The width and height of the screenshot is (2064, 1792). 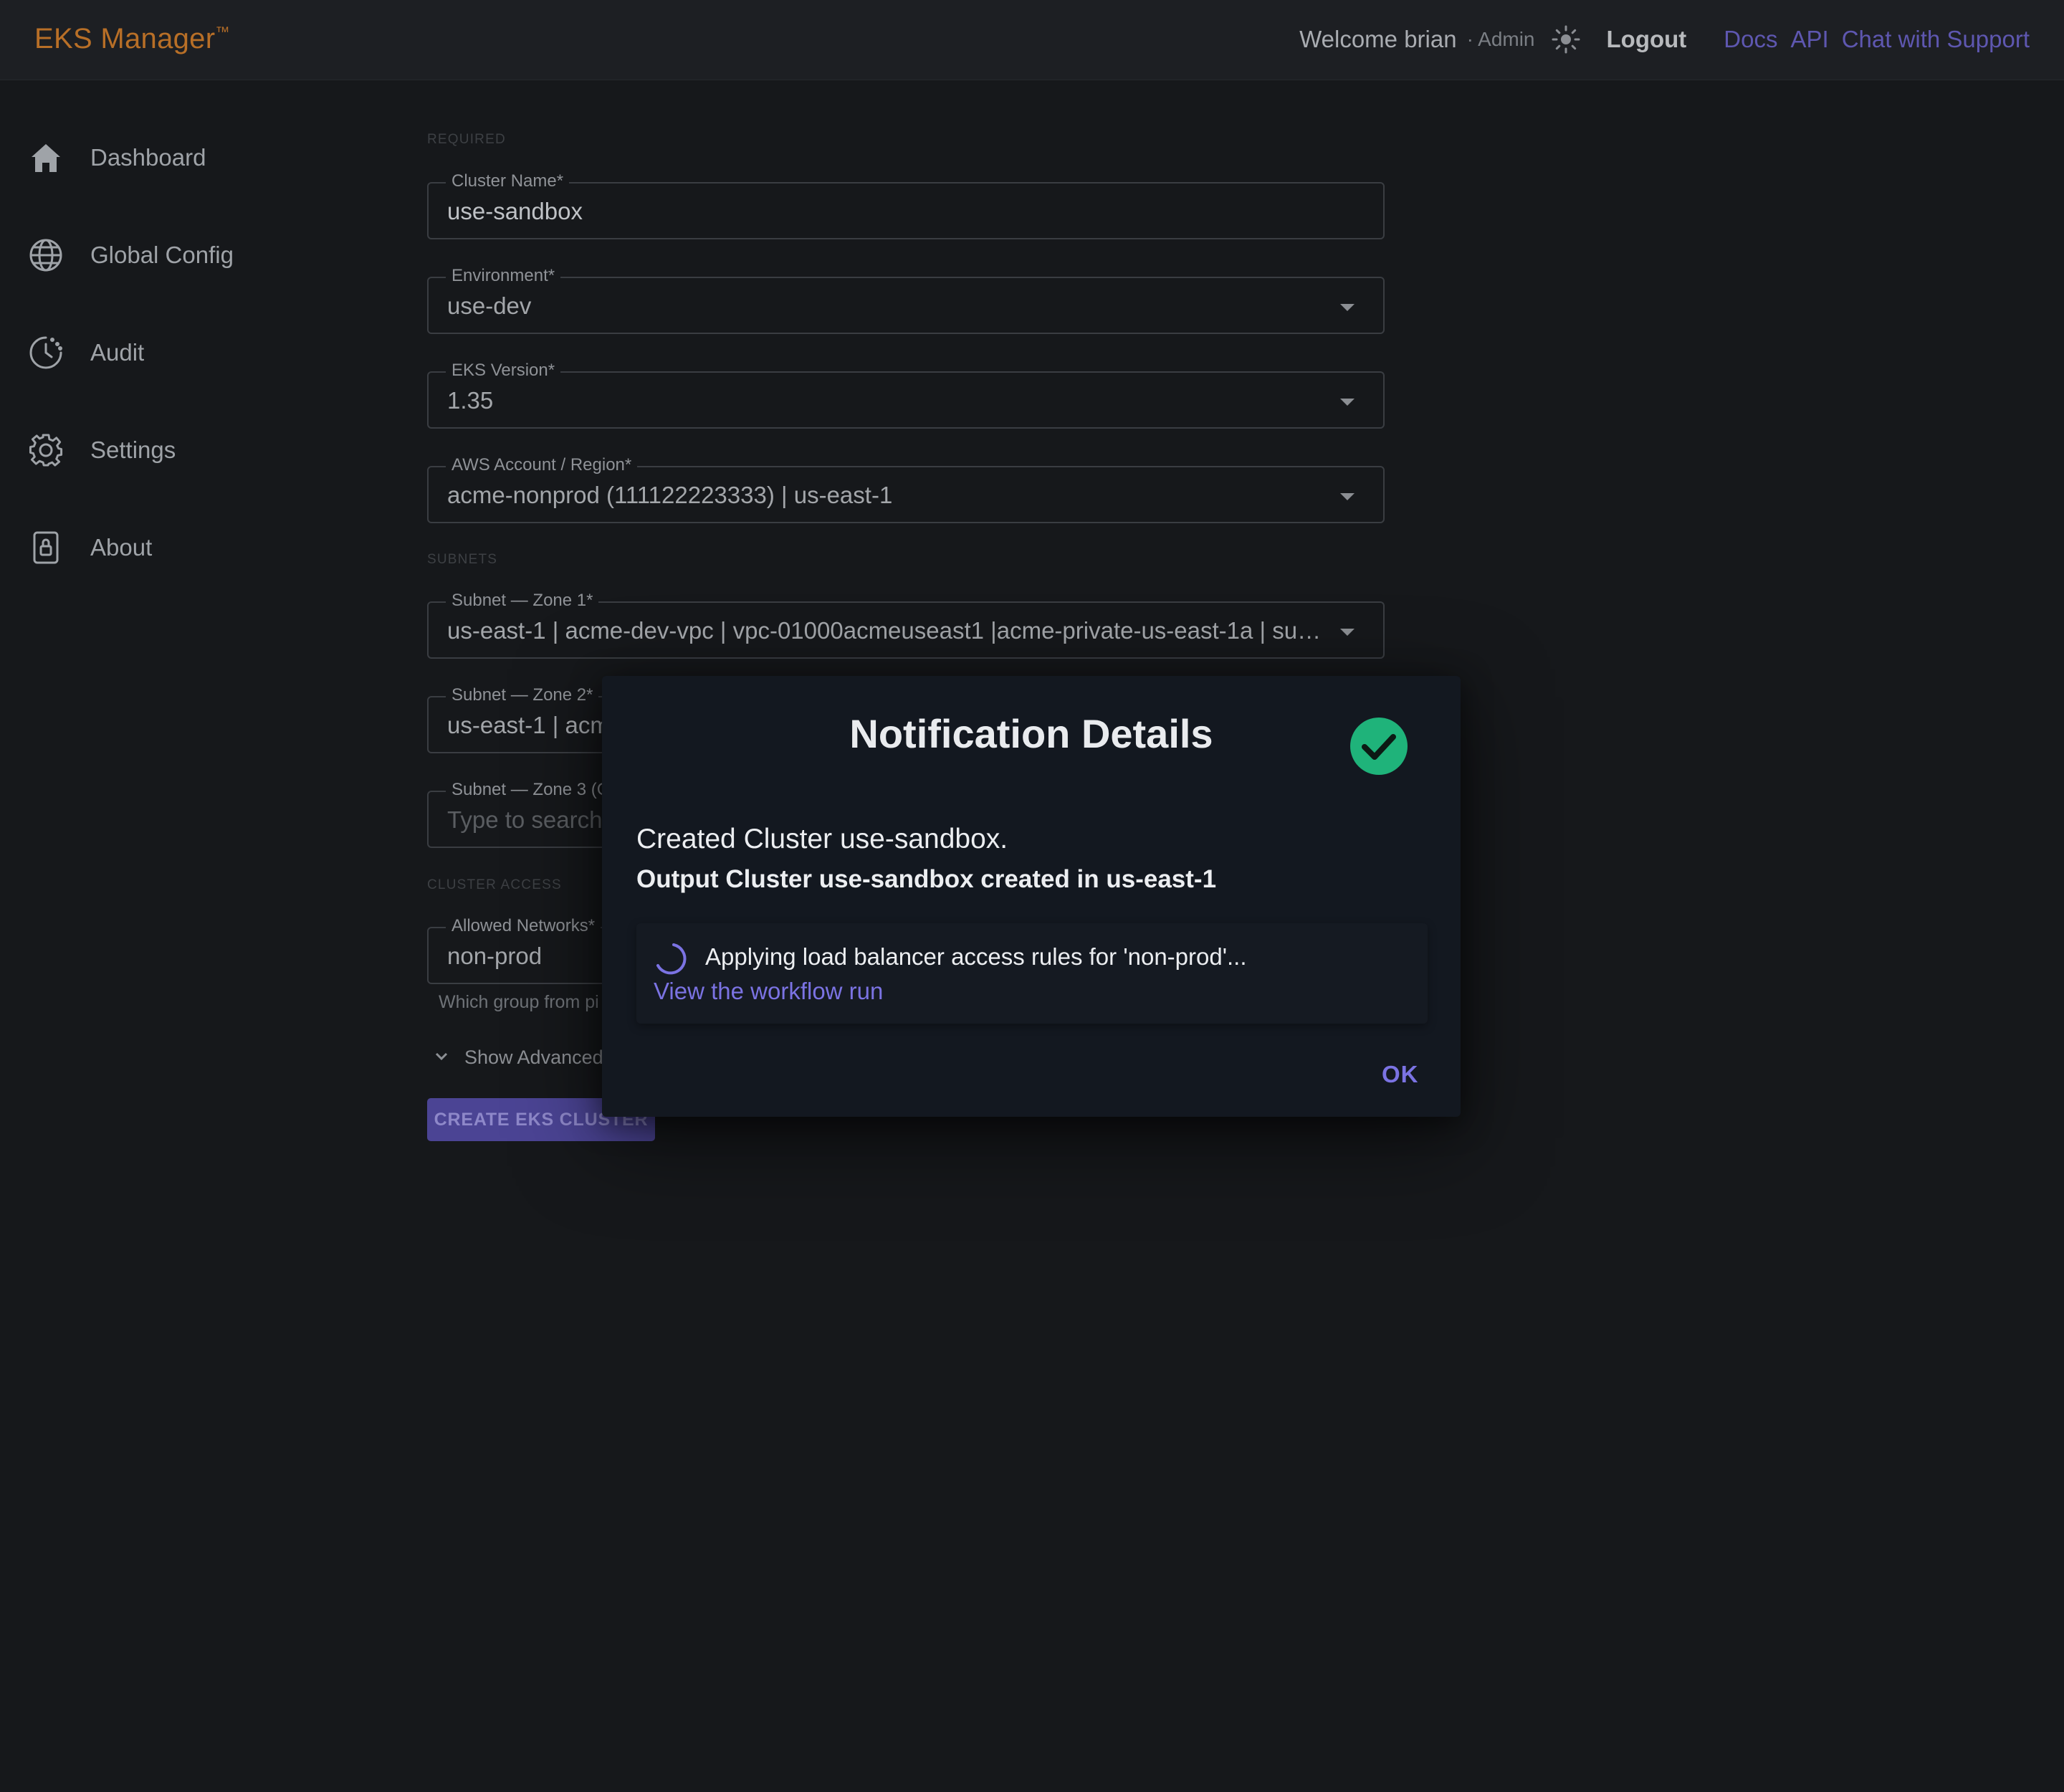 What do you see at coordinates (45, 255) in the screenshot?
I see `globe-icon` at bounding box center [45, 255].